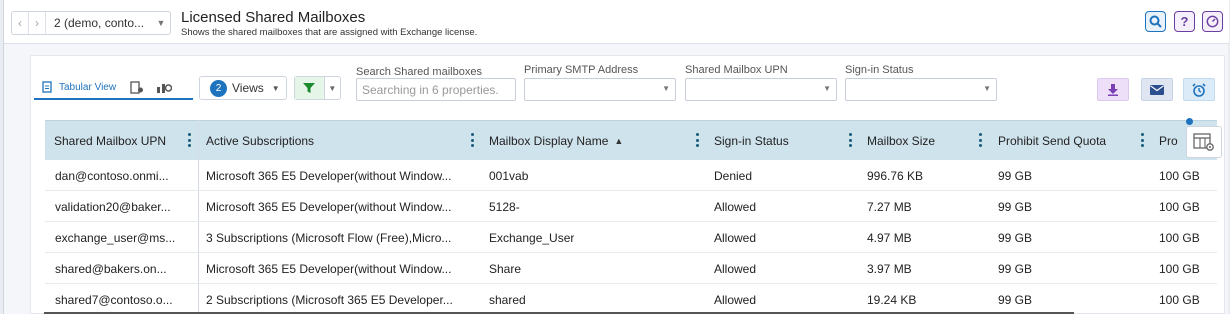 Image resolution: width=1230 pixels, height=314 pixels. Describe the element at coordinates (1168, 141) in the screenshot. I see `column-header-prohibit-send-receive-quota: Pro` at that location.